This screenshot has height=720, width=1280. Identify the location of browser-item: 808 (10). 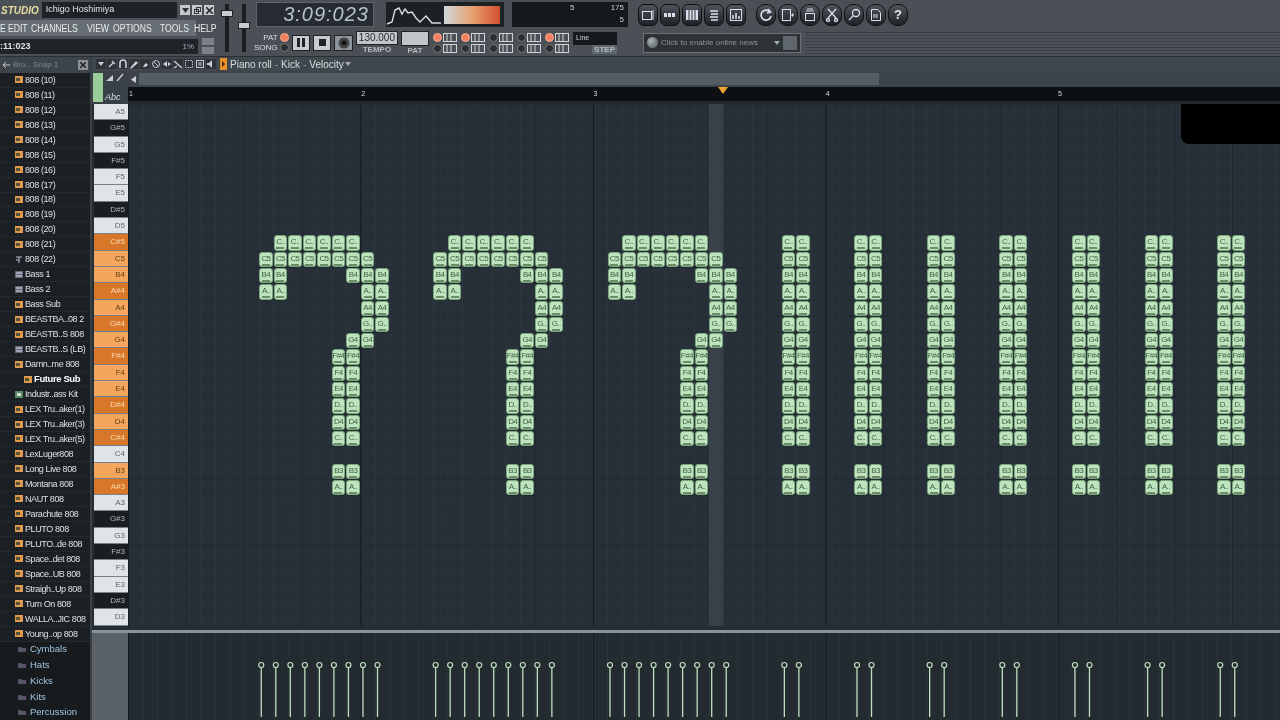
(45, 80).